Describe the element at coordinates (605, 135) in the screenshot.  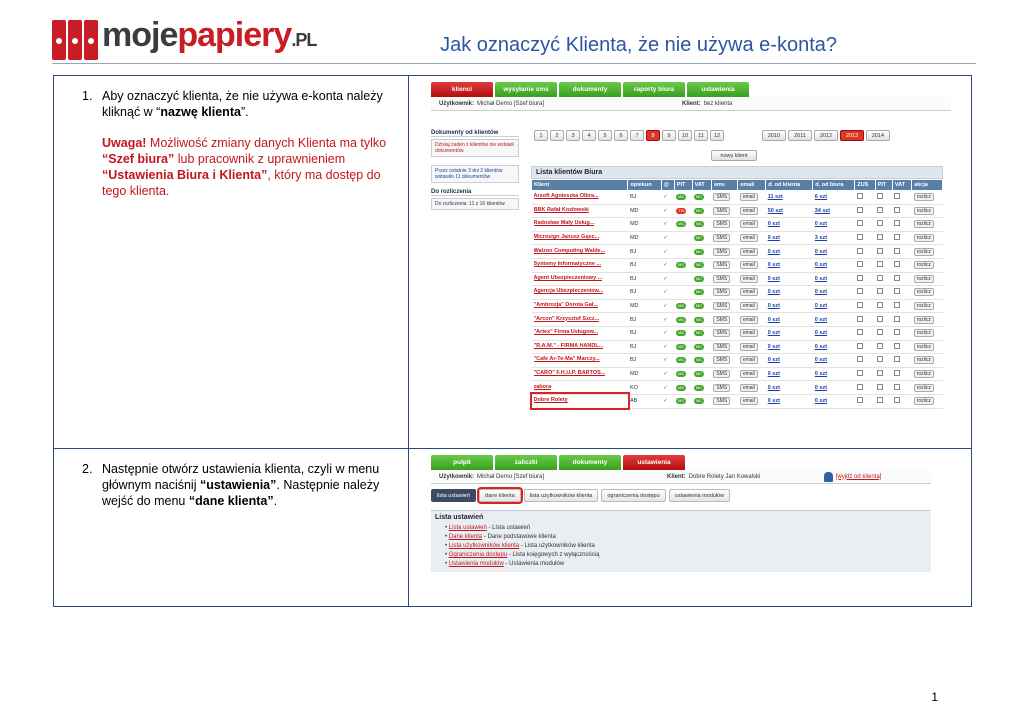
I see `page-5-button: 5` at that location.